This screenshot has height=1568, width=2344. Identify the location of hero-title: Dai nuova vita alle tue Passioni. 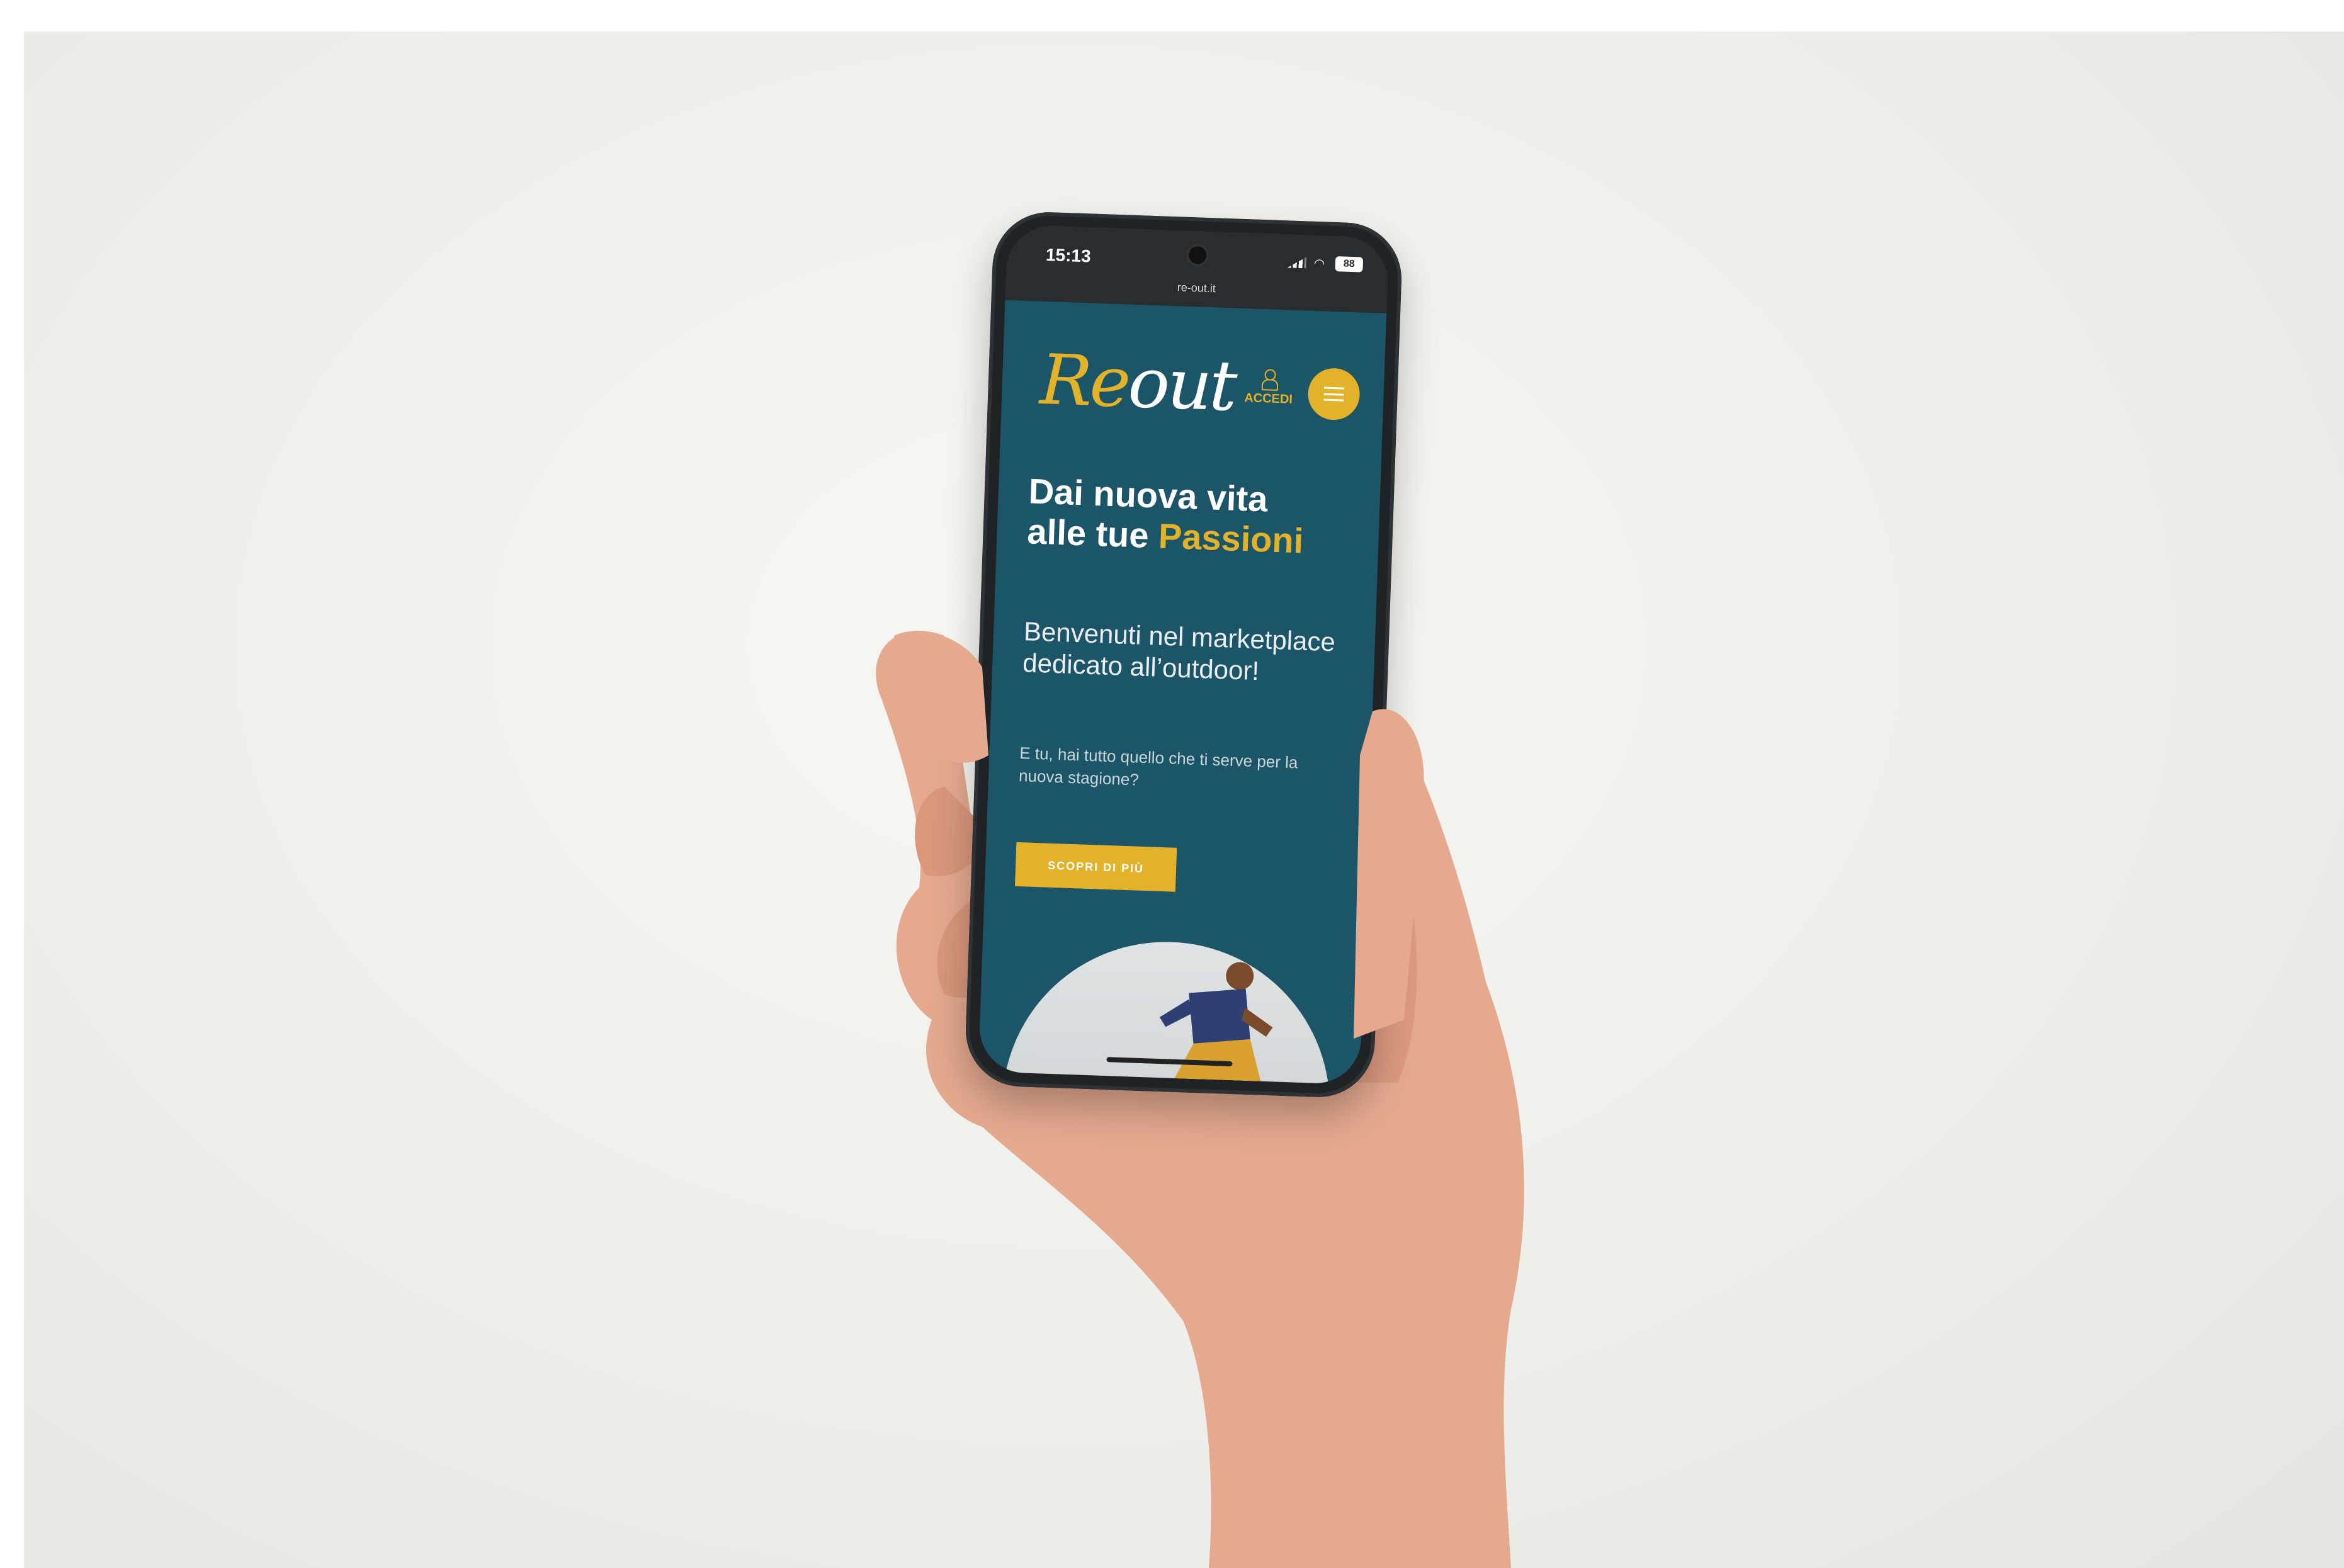
(1192, 517).